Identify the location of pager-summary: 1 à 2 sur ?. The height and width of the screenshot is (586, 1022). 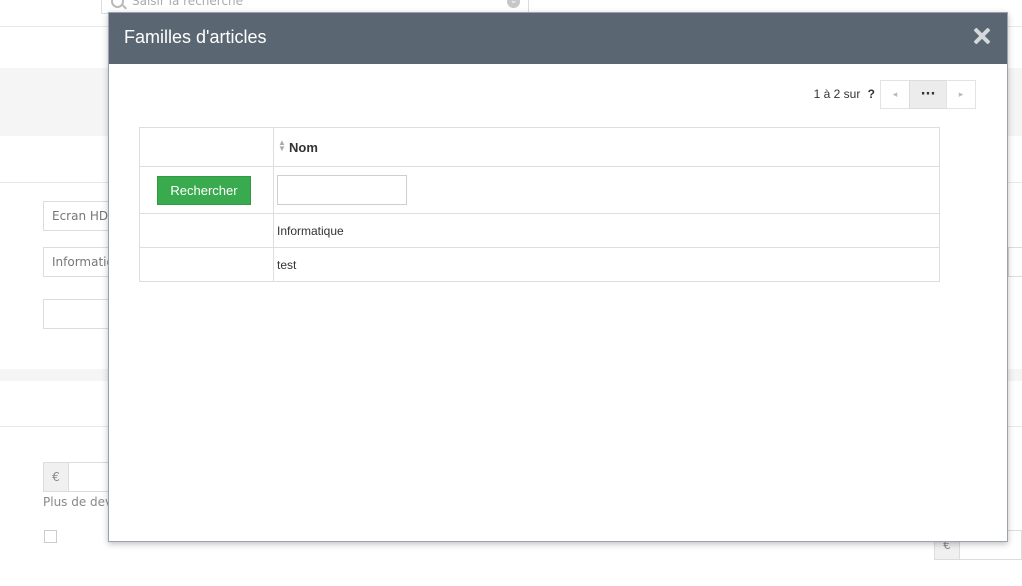
(844, 94).